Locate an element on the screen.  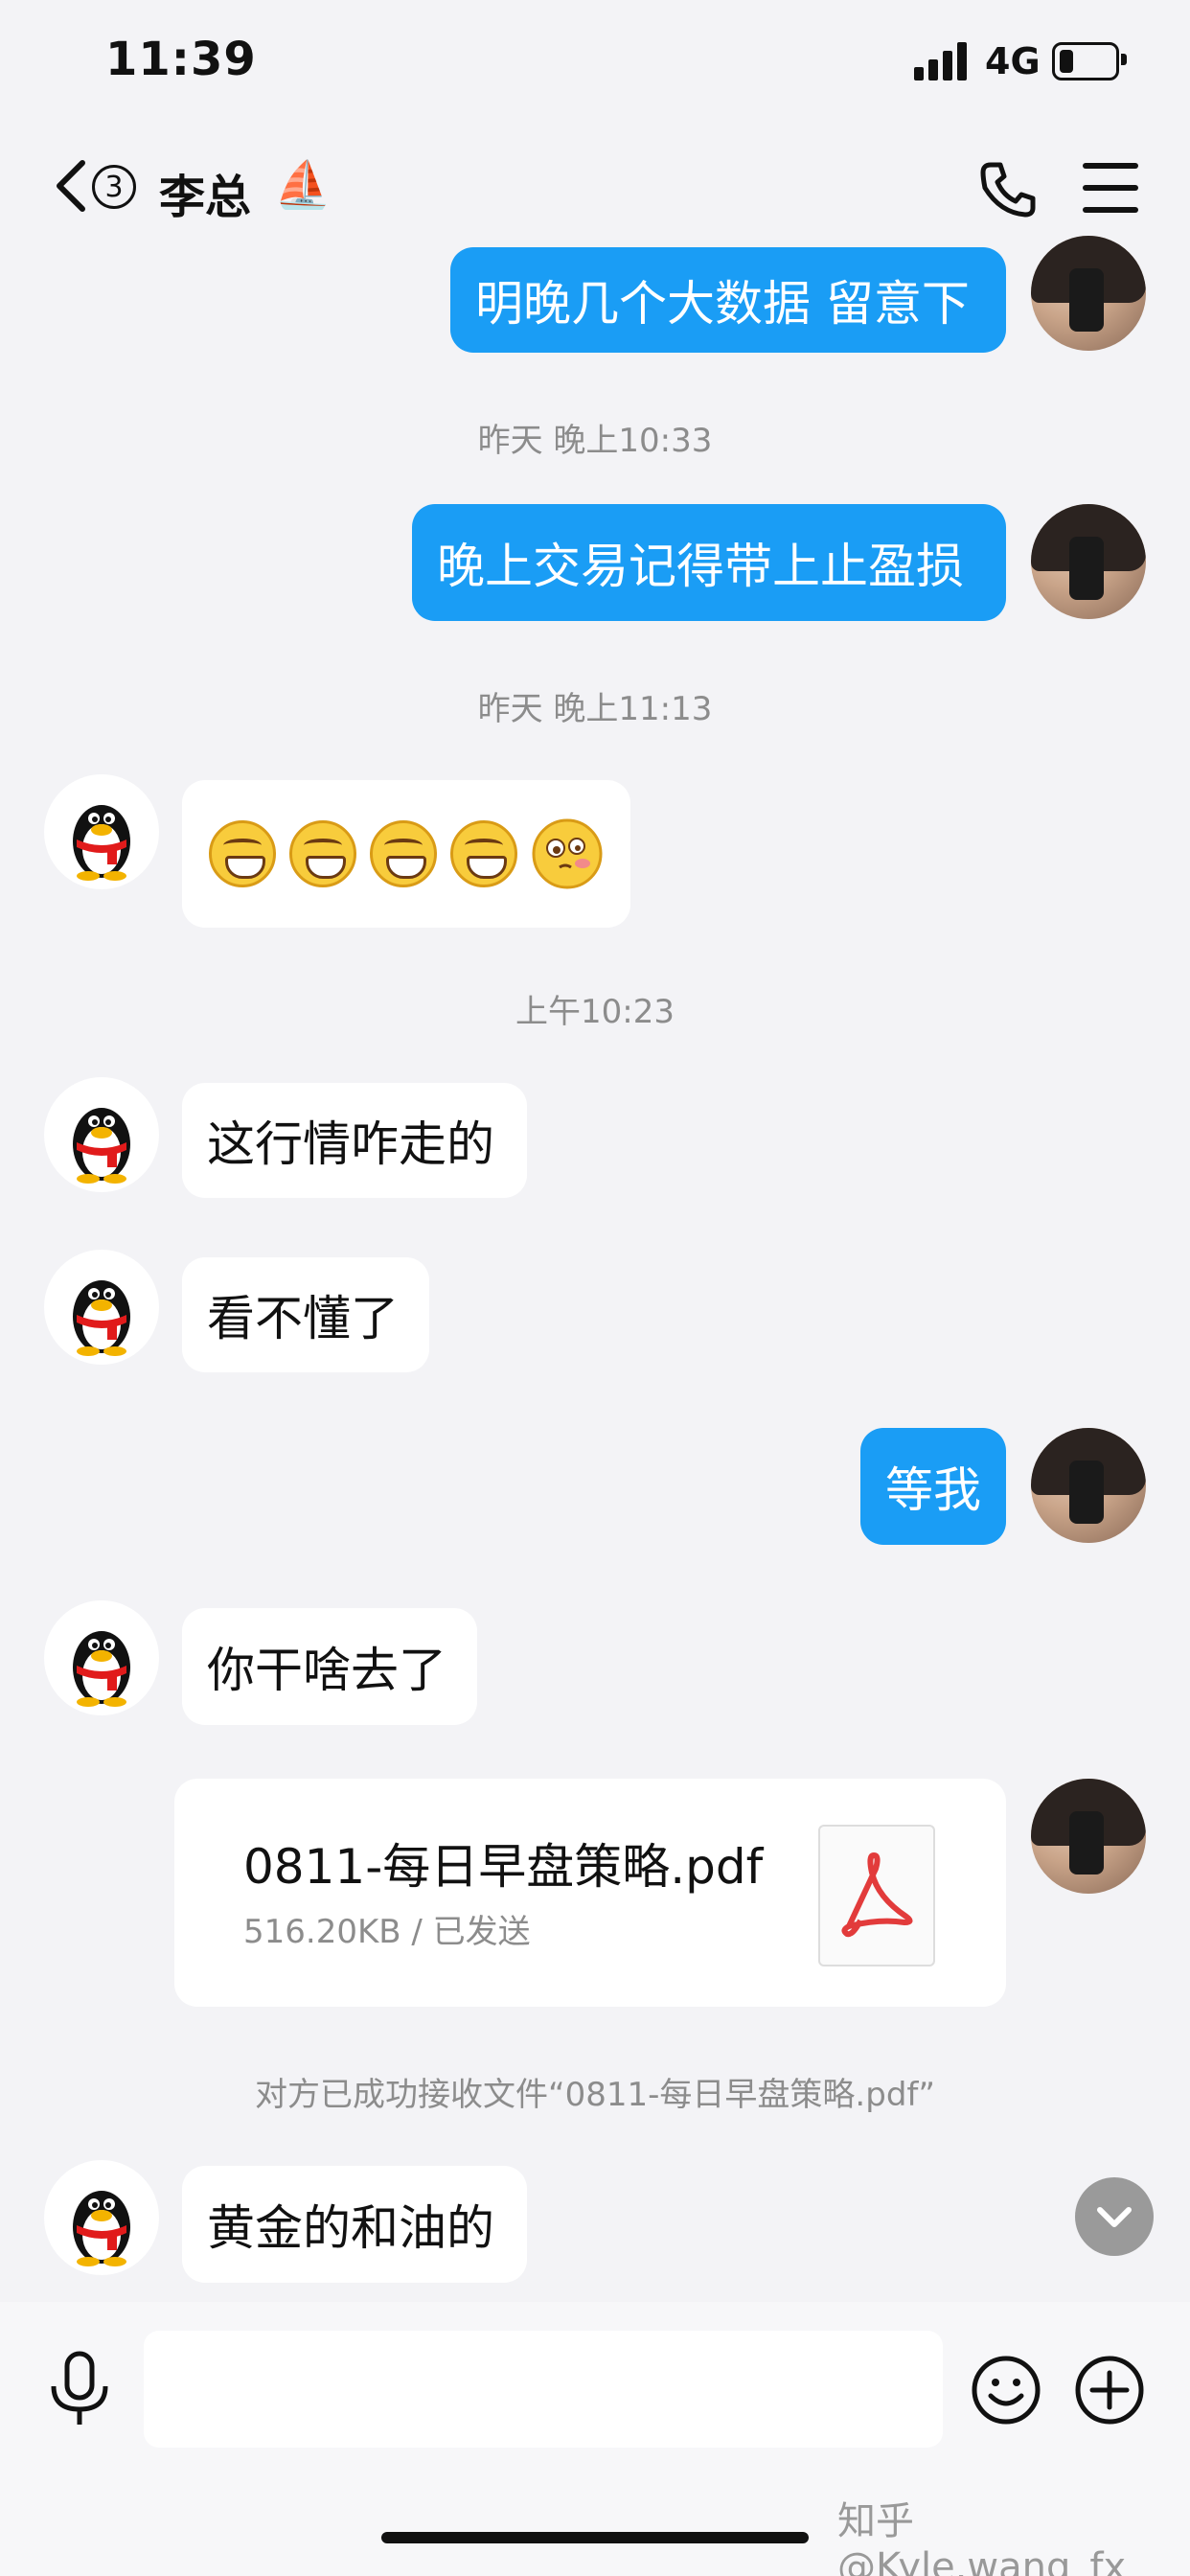
message-bubble-outgoing: 晚上交易记得带上止盈损 is located at coordinates (709, 562).